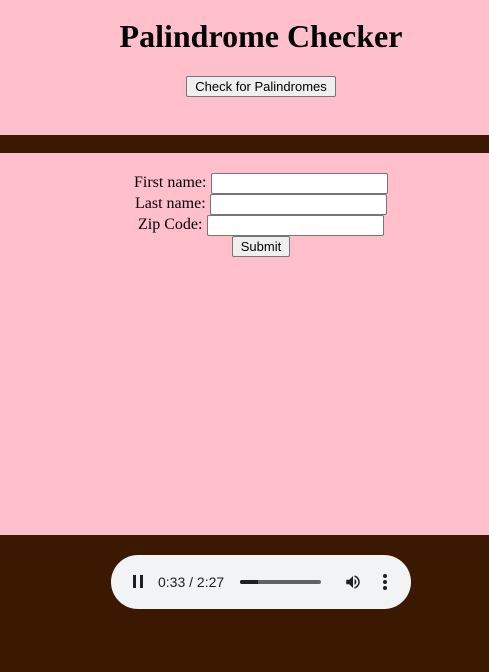 This screenshot has height=672, width=489. Describe the element at coordinates (138, 582) in the screenshot. I see `pause-icon` at that location.